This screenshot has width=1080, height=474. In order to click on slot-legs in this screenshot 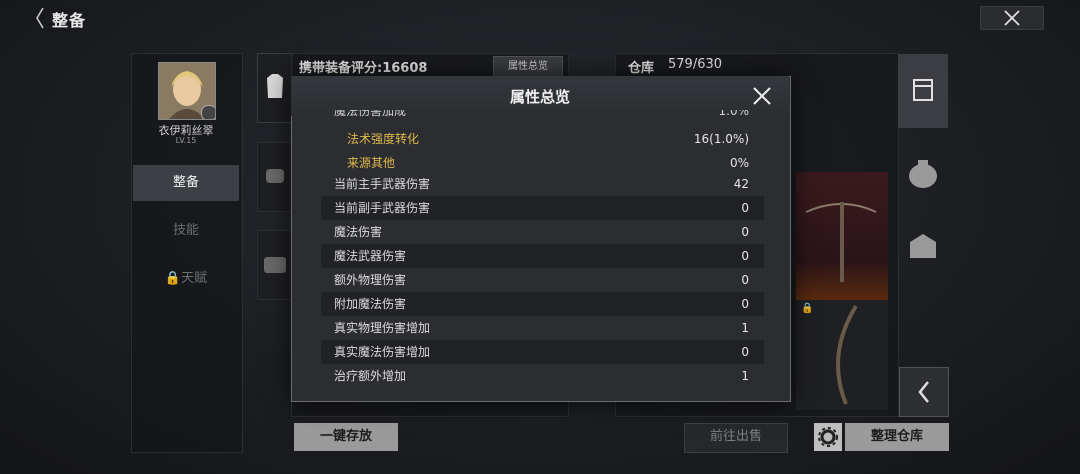, I will do `click(275, 265)`.